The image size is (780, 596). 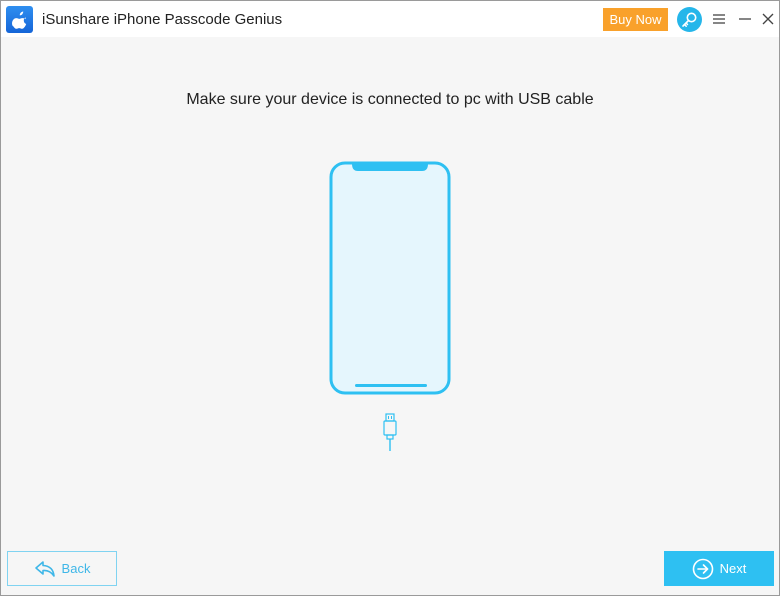 What do you see at coordinates (635, 19) in the screenshot?
I see `buy-now-button: Buy Now` at bounding box center [635, 19].